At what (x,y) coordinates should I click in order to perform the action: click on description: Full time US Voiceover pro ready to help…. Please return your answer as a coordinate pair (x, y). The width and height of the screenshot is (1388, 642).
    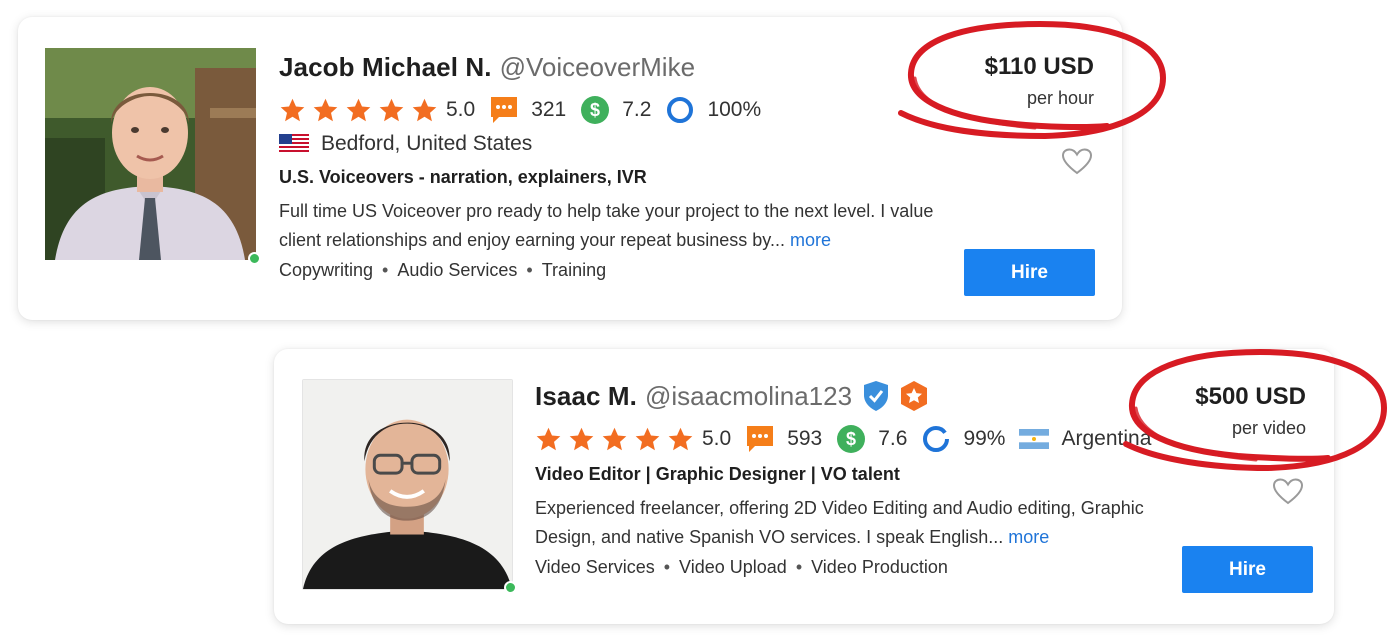
    Looking at the image, I should click on (609, 226).